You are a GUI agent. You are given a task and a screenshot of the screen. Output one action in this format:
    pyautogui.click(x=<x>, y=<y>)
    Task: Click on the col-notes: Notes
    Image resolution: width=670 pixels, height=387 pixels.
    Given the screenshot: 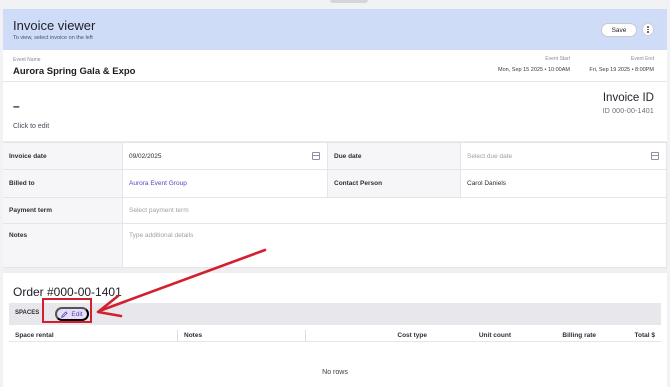 What is the action you would take?
    pyautogui.click(x=193, y=335)
    